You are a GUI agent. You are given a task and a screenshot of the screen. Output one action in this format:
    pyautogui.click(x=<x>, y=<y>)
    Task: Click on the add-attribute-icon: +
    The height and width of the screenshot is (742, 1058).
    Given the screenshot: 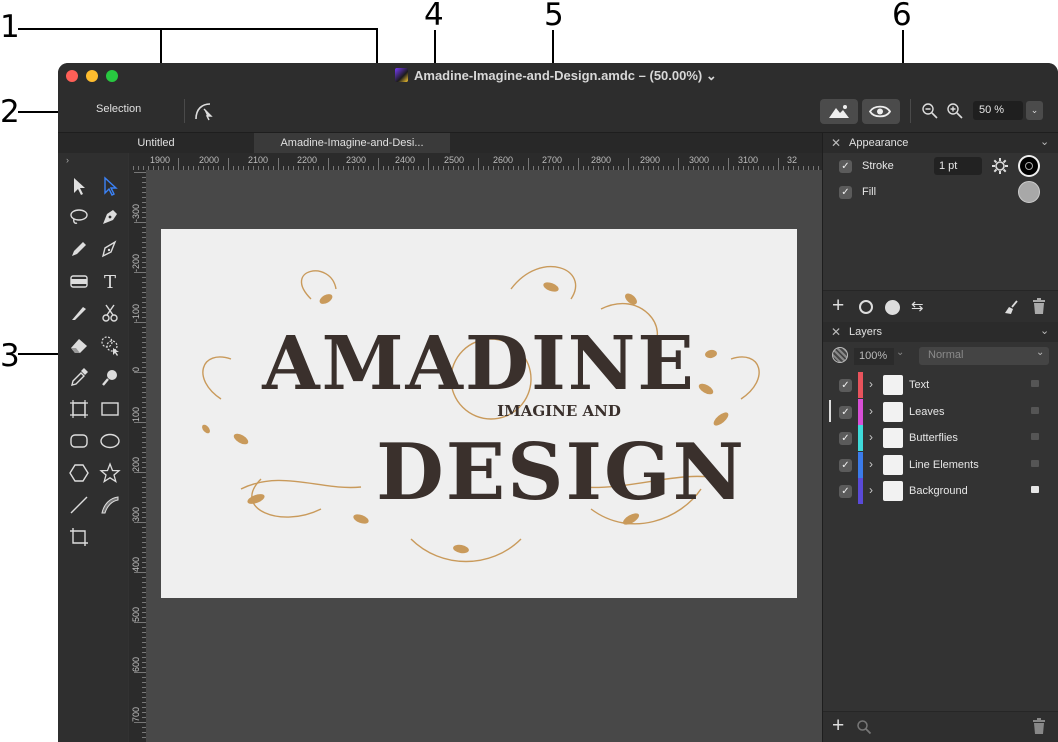 What is the action you would take?
    pyautogui.click(x=838, y=306)
    